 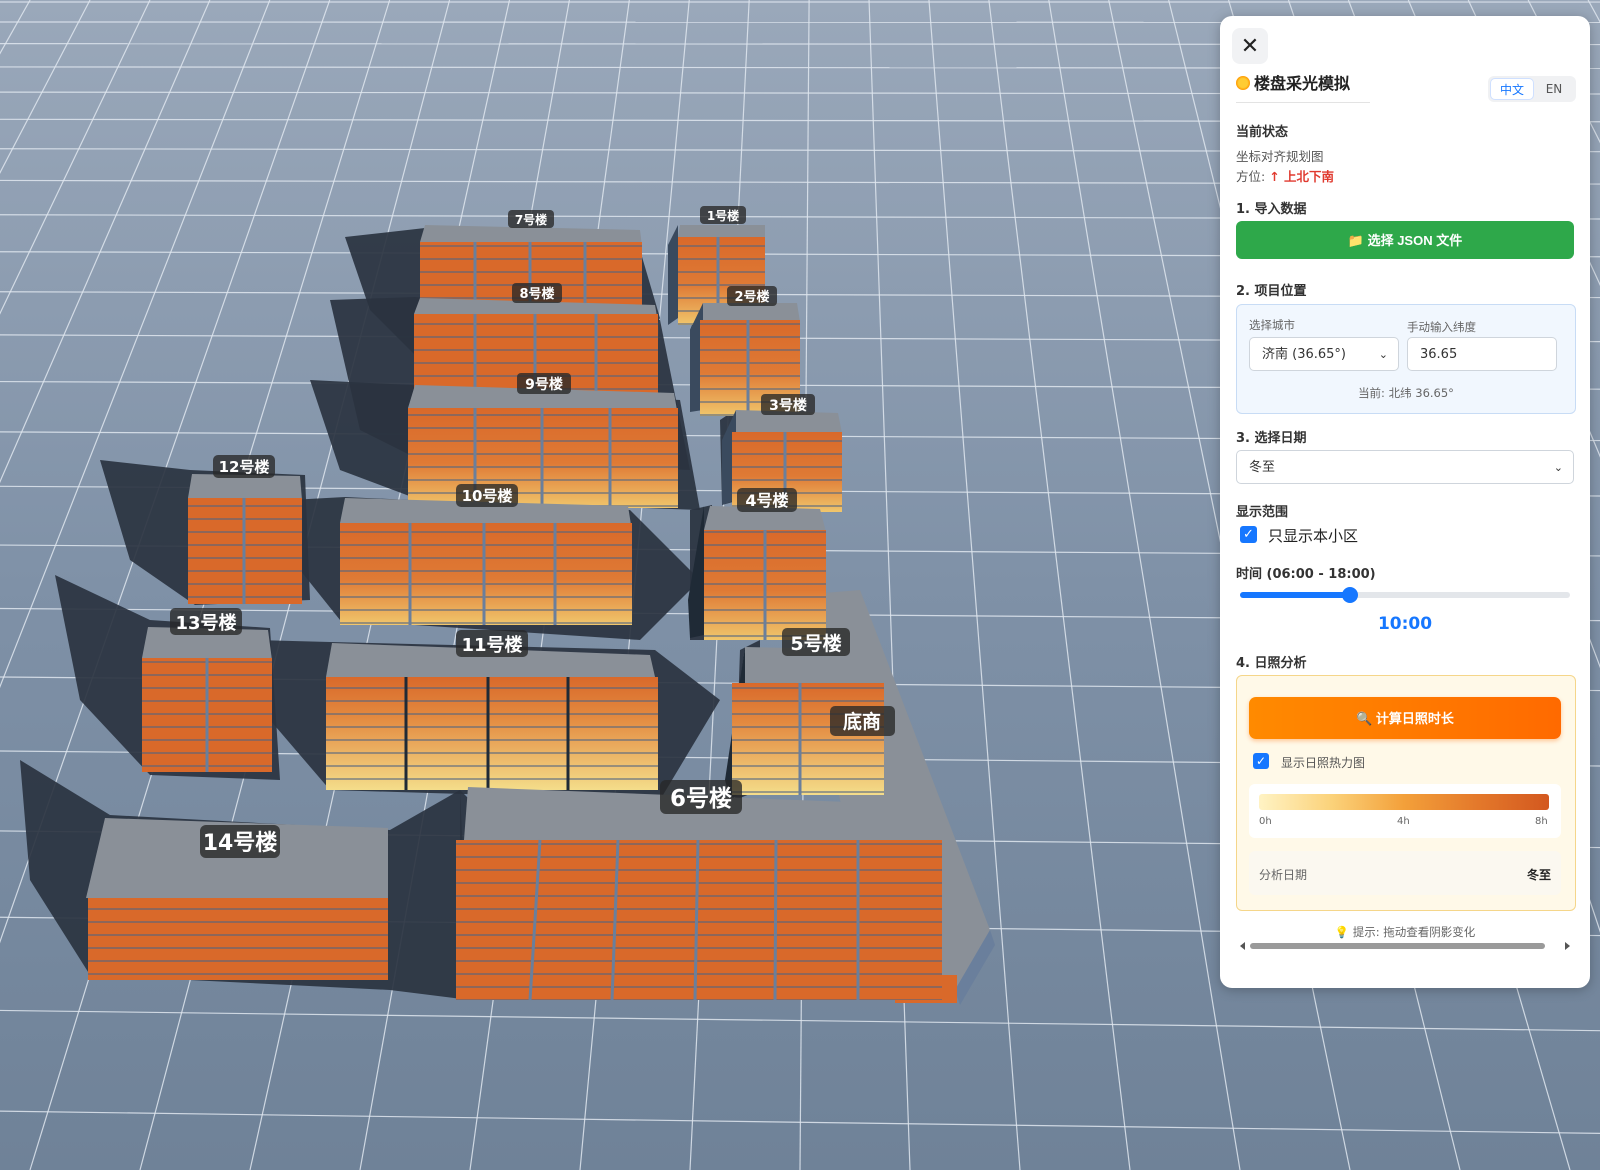 What do you see at coordinates (1567, 946) in the screenshot?
I see `scroll-right-icon` at bounding box center [1567, 946].